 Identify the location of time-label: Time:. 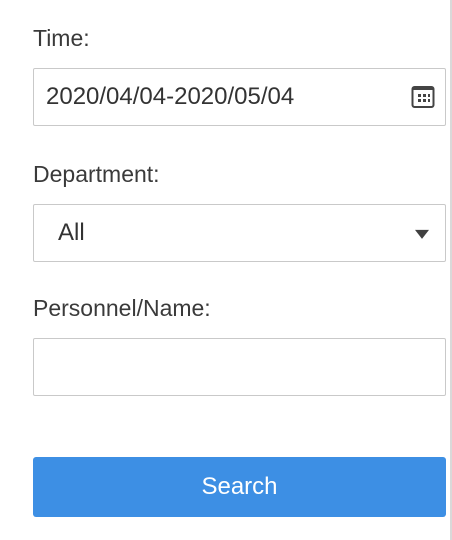
(61, 38).